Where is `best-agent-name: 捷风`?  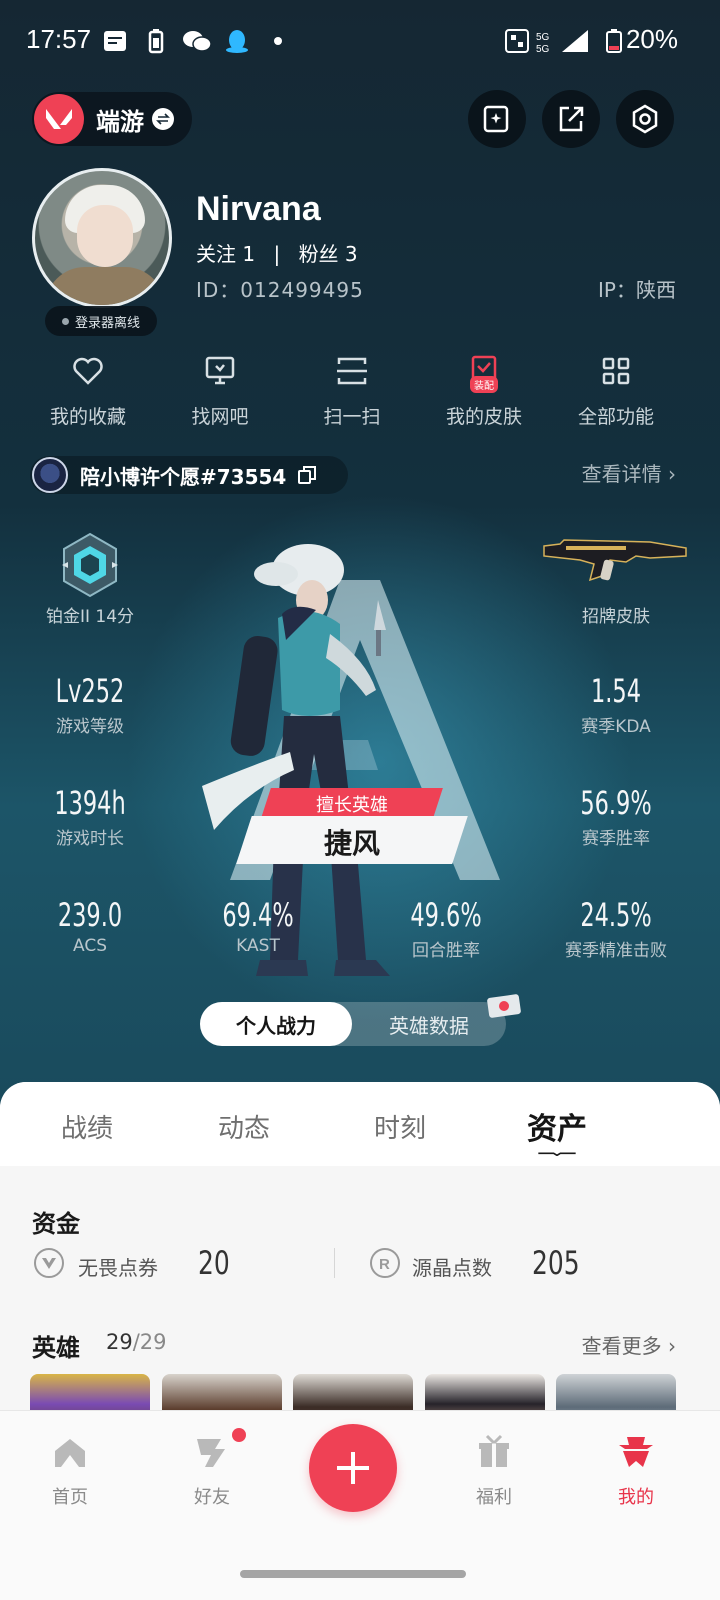
best-agent-name: 捷风 is located at coordinates (352, 842).